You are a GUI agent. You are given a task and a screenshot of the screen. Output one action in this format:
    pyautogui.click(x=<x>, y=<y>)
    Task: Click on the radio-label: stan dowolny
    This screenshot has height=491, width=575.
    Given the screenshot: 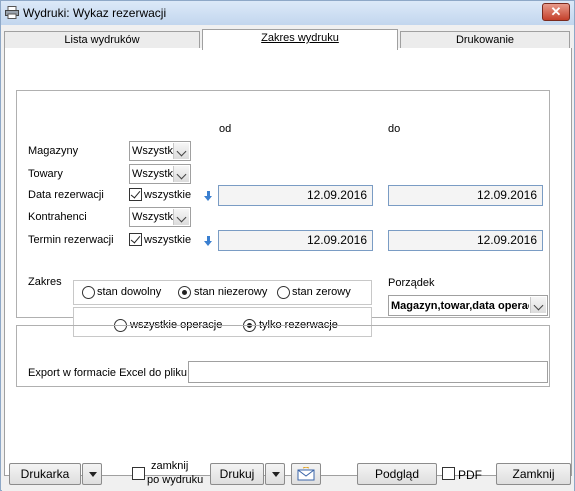 What is the action you would take?
    pyautogui.click(x=129, y=292)
    